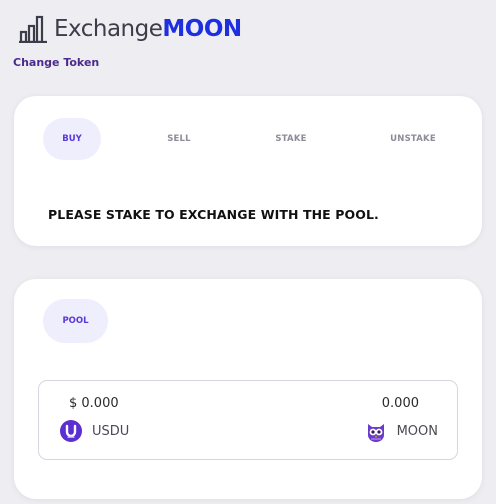  Describe the element at coordinates (290, 139) in the screenshot. I see `tab-stake: STAKE` at that location.